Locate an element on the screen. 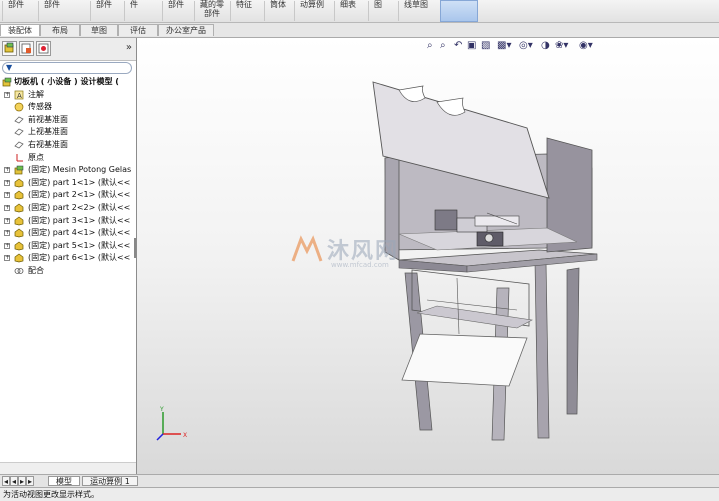 Image resolution: width=719 pixels, height=501 pixels. watermark-logo-icon is located at coordinates (307, 248).